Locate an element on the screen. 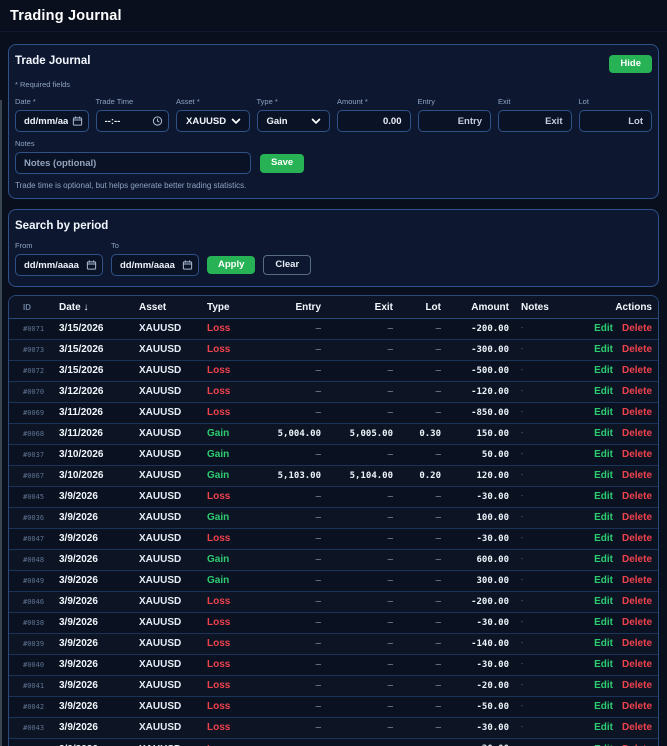 The image size is (667, 746). row-date: 3/15/2026 is located at coordinates (93, 349).